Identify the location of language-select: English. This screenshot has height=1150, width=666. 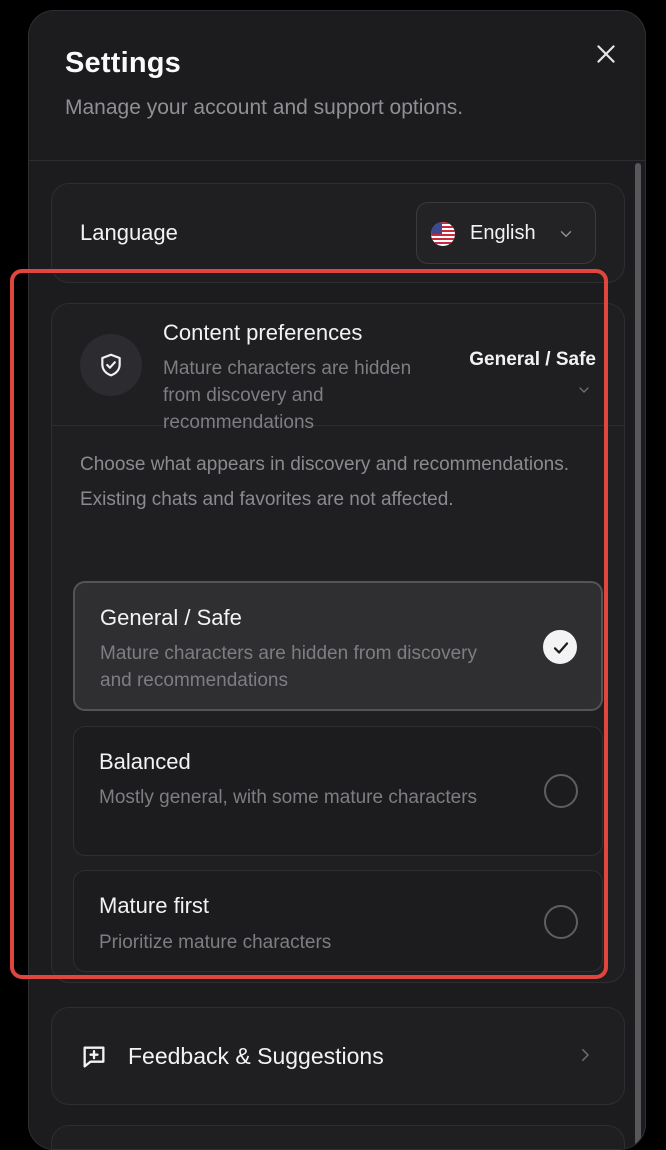
(506, 233).